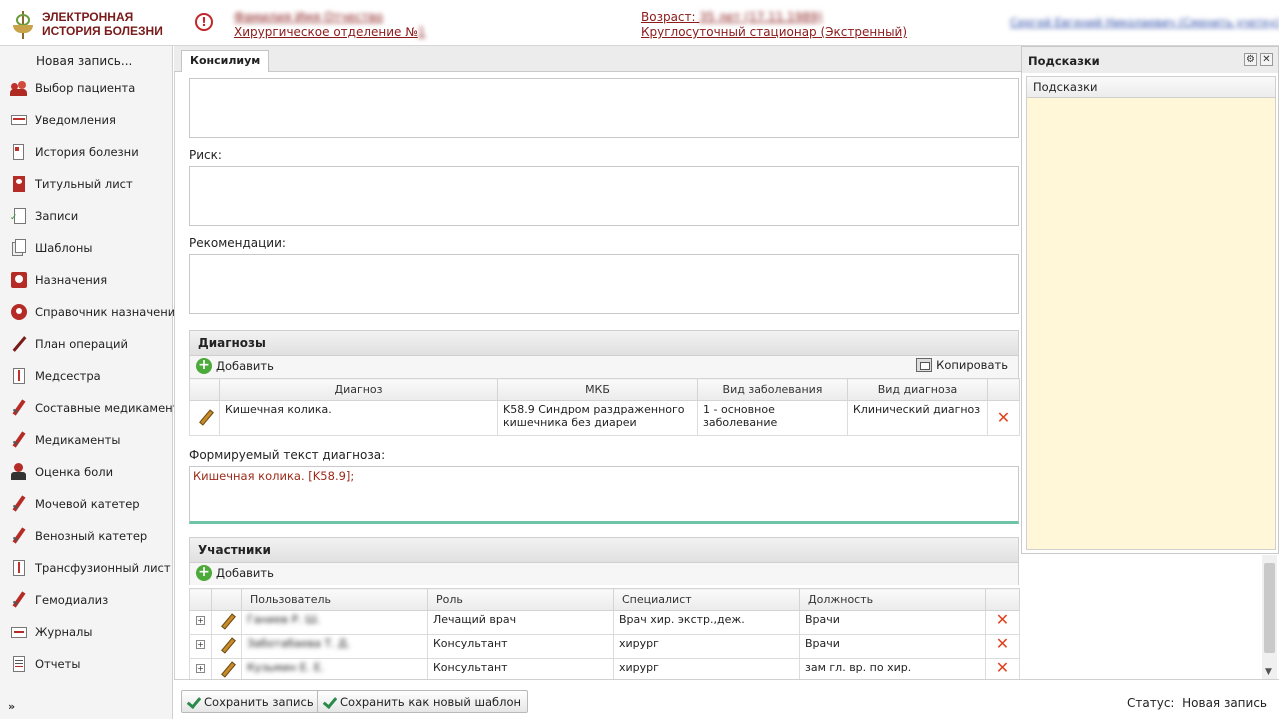  I want to click on column-header: Роль, so click(520, 599).